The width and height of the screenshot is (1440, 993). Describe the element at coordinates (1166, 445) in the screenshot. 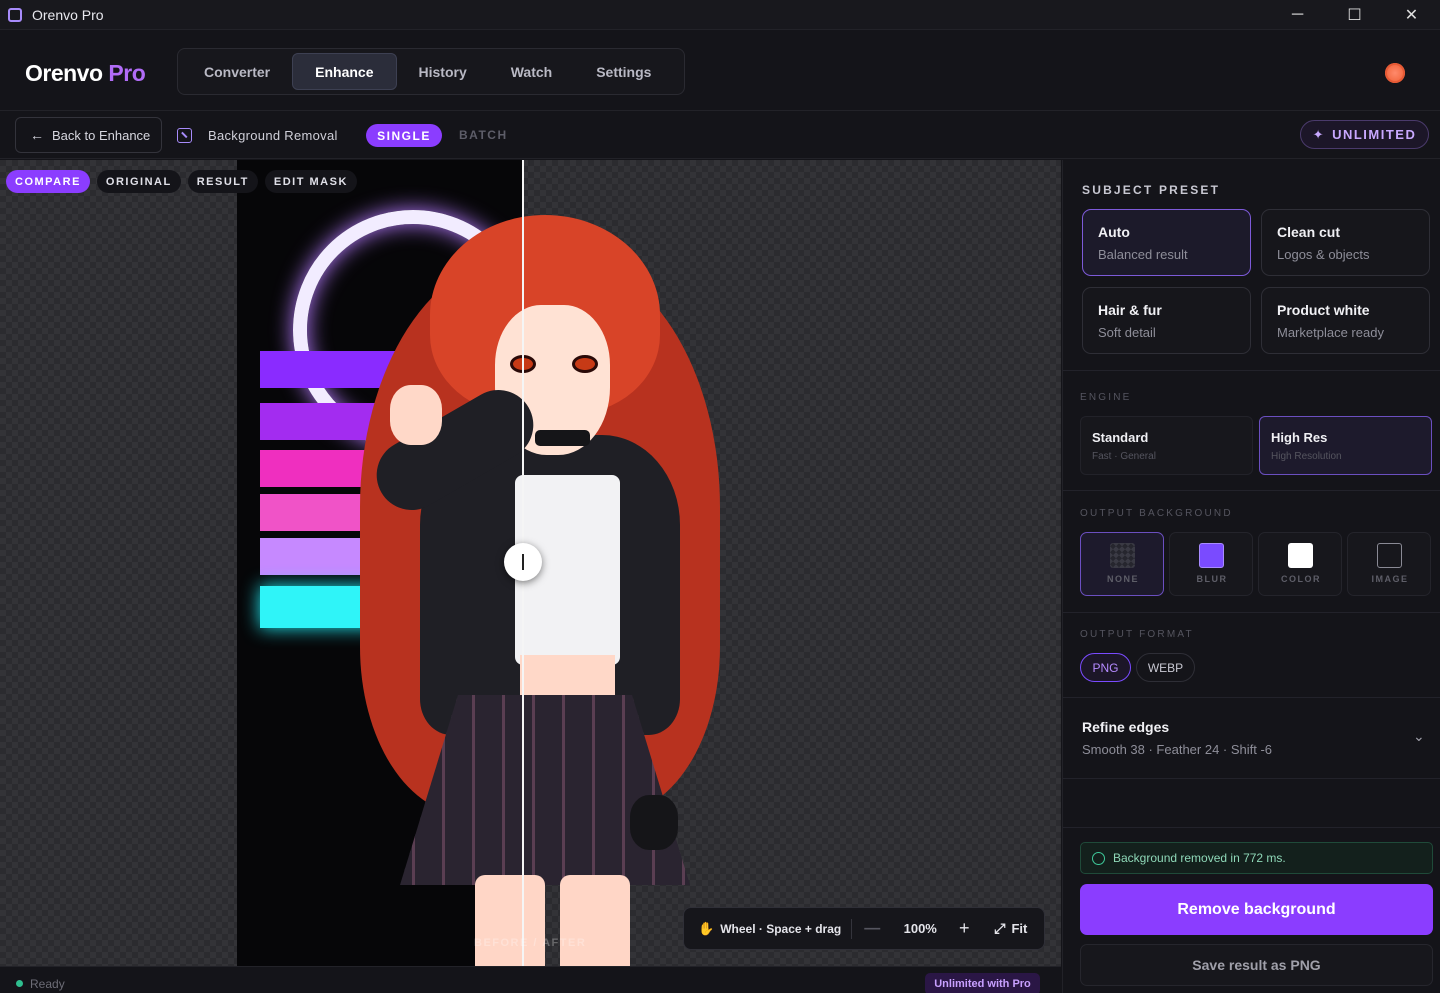

I see `engine-standard: Standard Fast · General` at that location.